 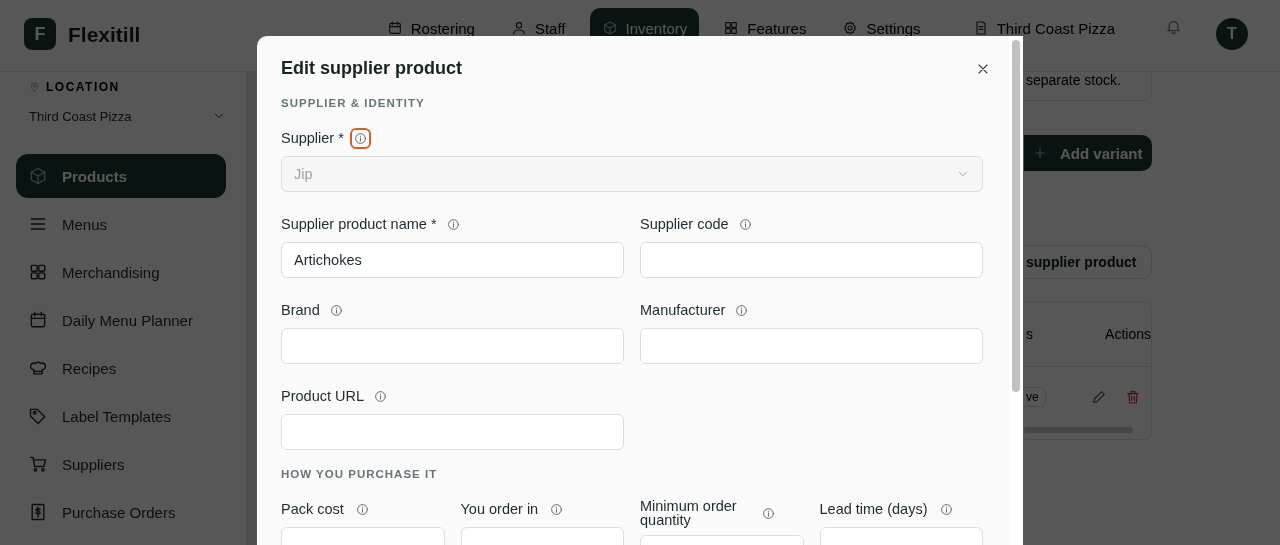 What do you see at coordinates (765, 28) in the screenshot?
I see `nav-tab: Features` at bounding box center [765, 28].